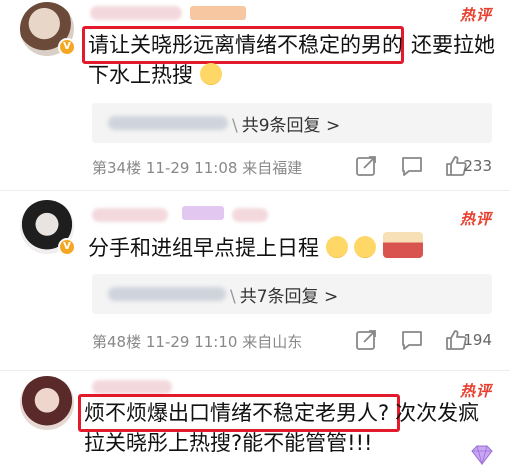 Image resolution: width=510 pixels, height=468 pixels. I want to click on reply-summary-box-1: \ 共9条回复 >, so click(292, 123).